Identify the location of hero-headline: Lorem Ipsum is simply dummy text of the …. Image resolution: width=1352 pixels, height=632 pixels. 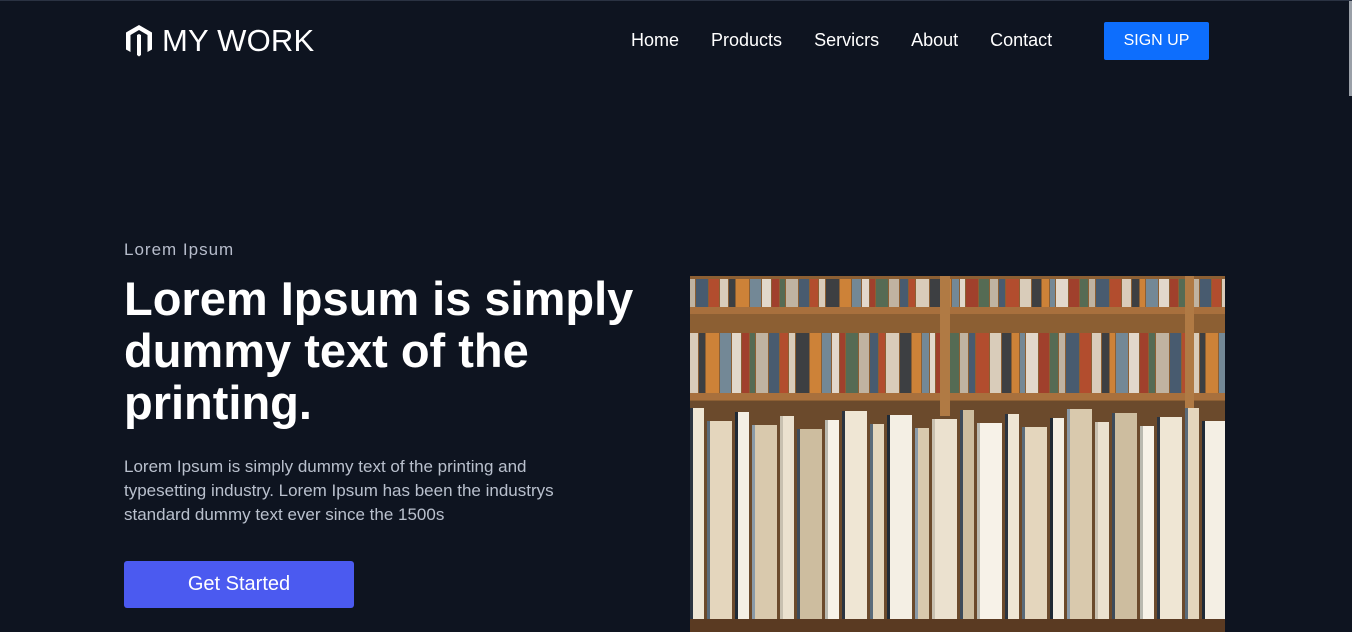
(379, 350).